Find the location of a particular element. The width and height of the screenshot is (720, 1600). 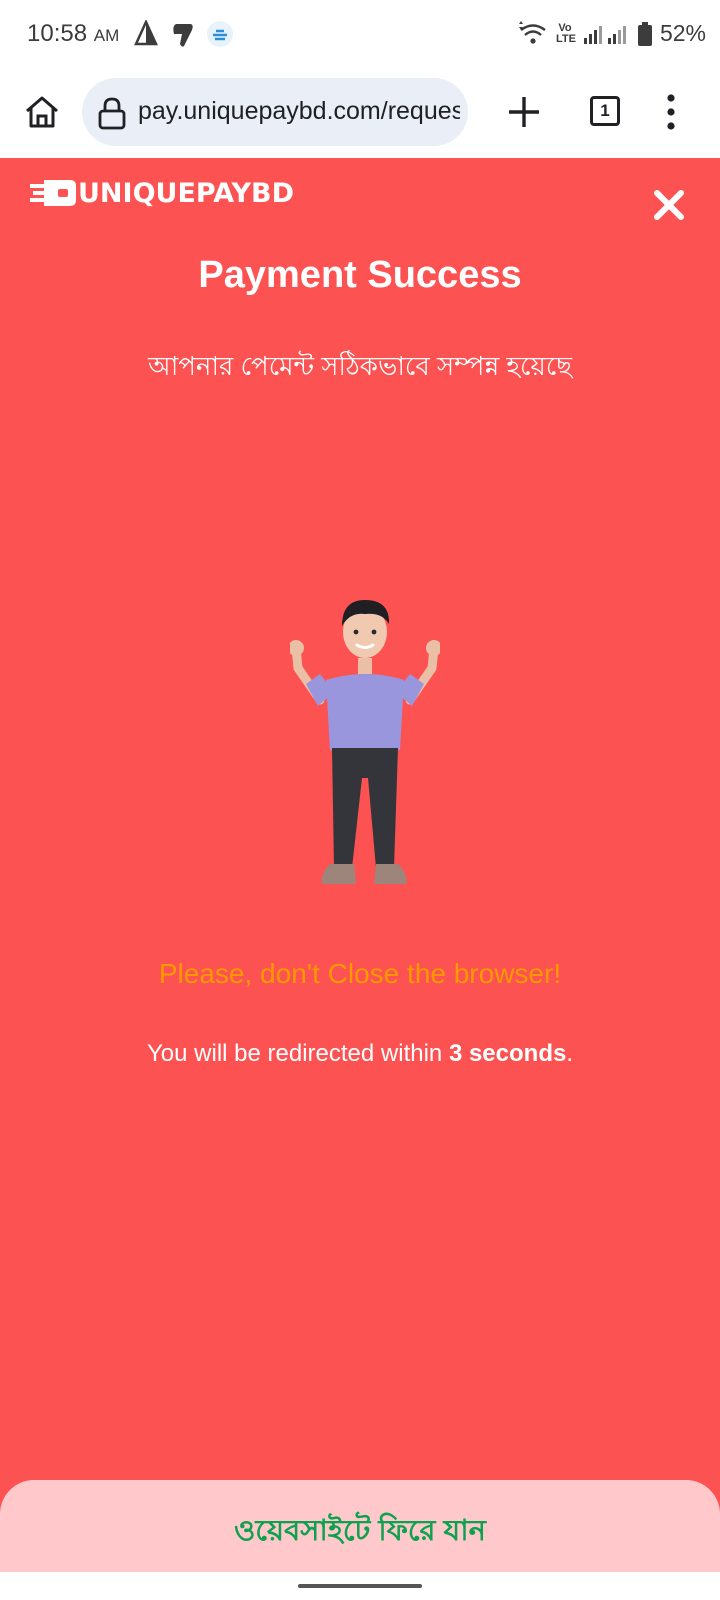

gesture-handle is located at coordinates (360, 1586).